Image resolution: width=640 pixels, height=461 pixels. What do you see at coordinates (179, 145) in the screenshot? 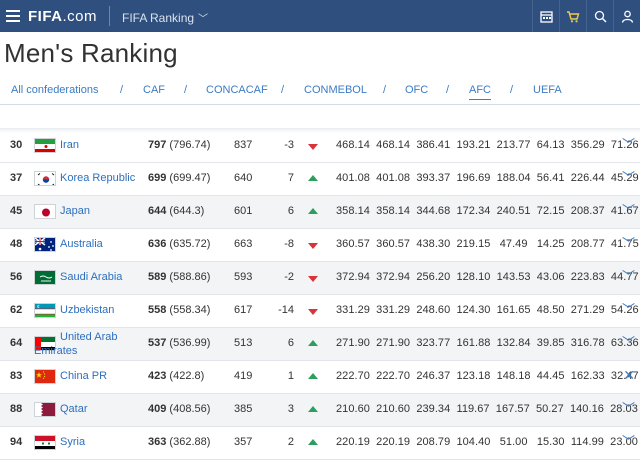
I see `total-points: 797 (796.74)` at bounding box center [179, 145].